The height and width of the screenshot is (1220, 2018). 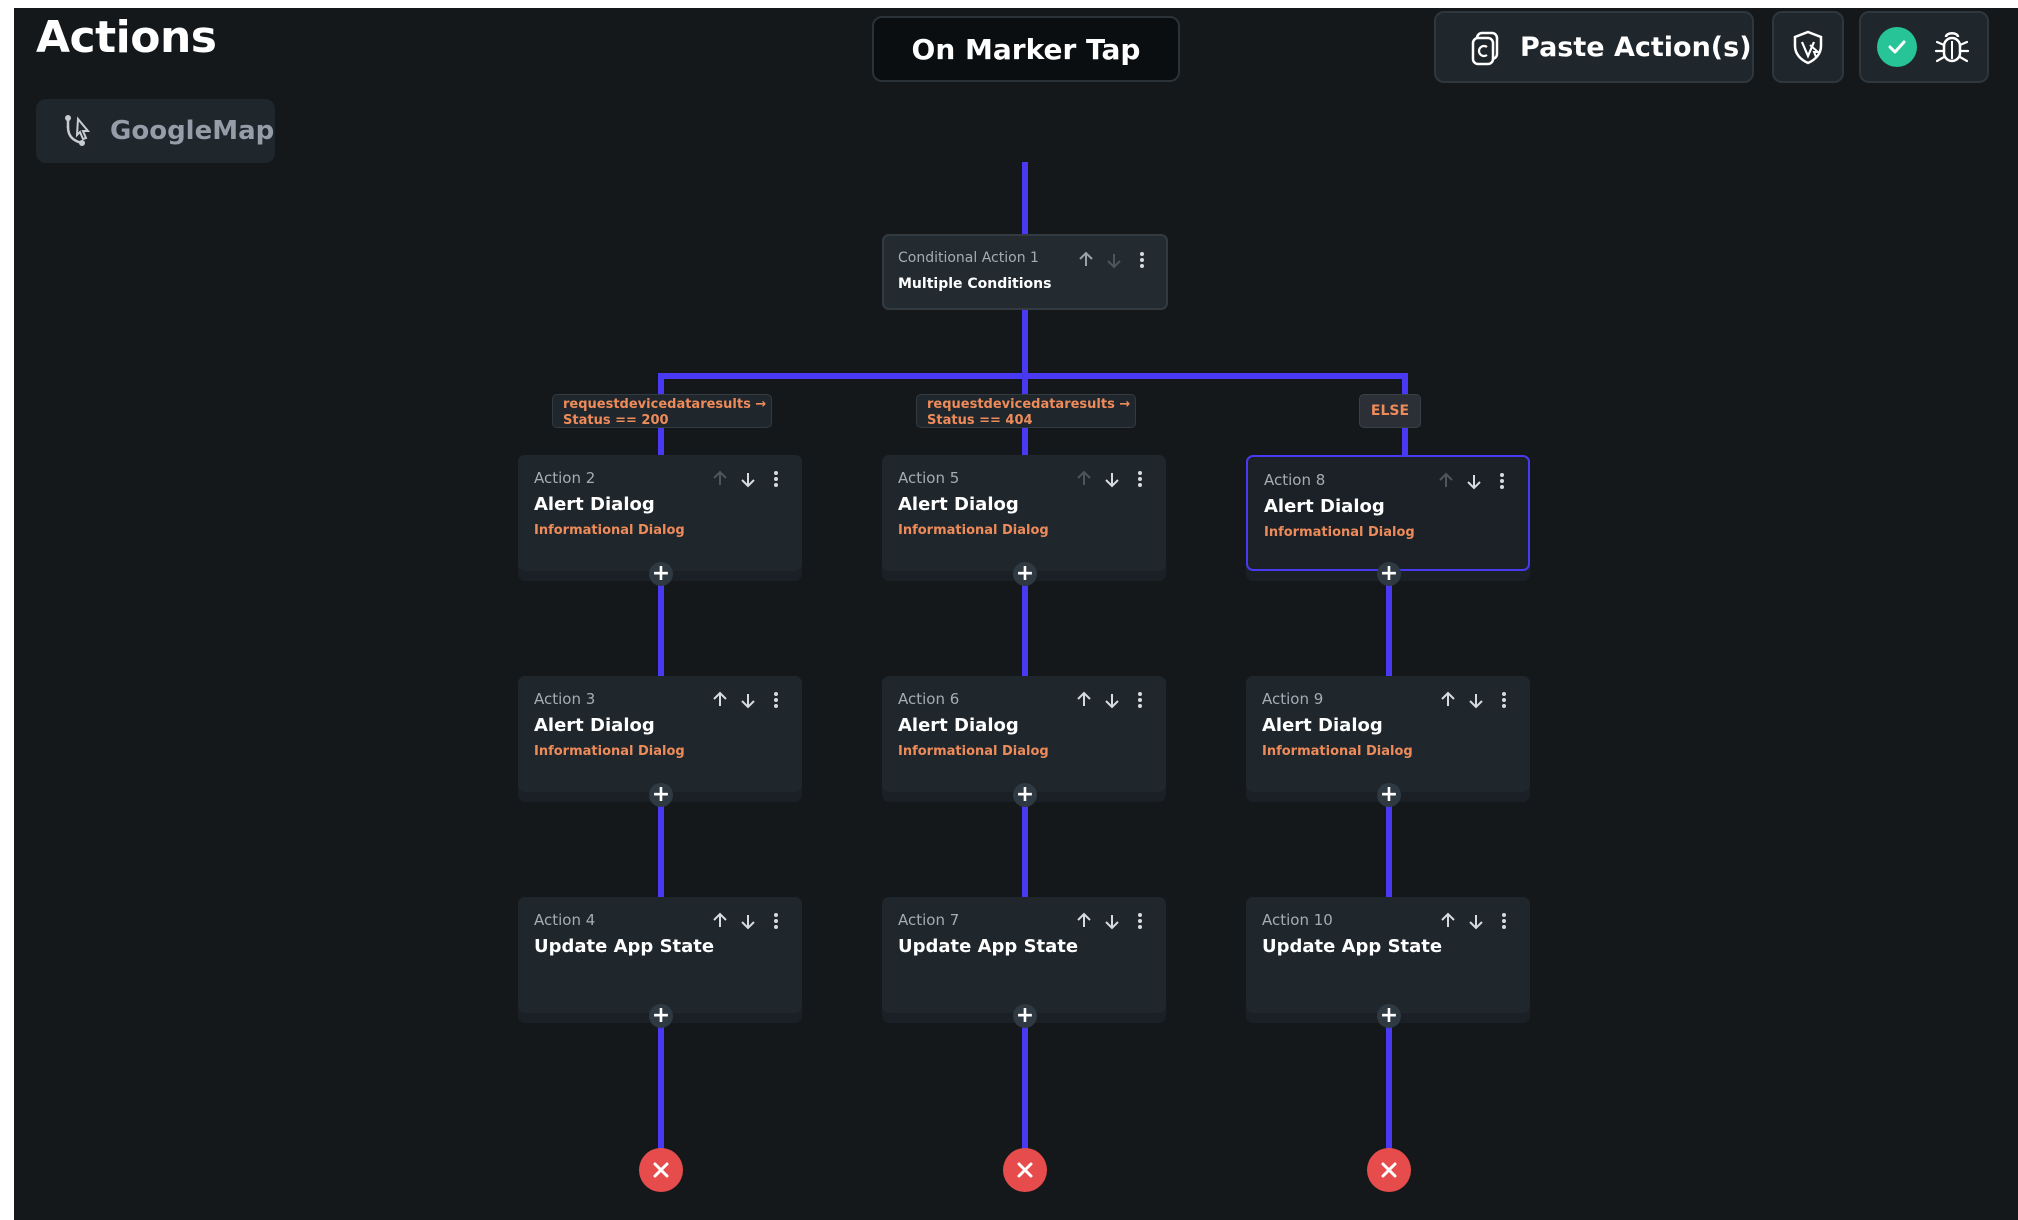 What do you see at coordinates (662, 411) in the screenshot?
I see `branch-1-condition: requestdevicedataresults → Status == 200` at bounding box center [662, 411].